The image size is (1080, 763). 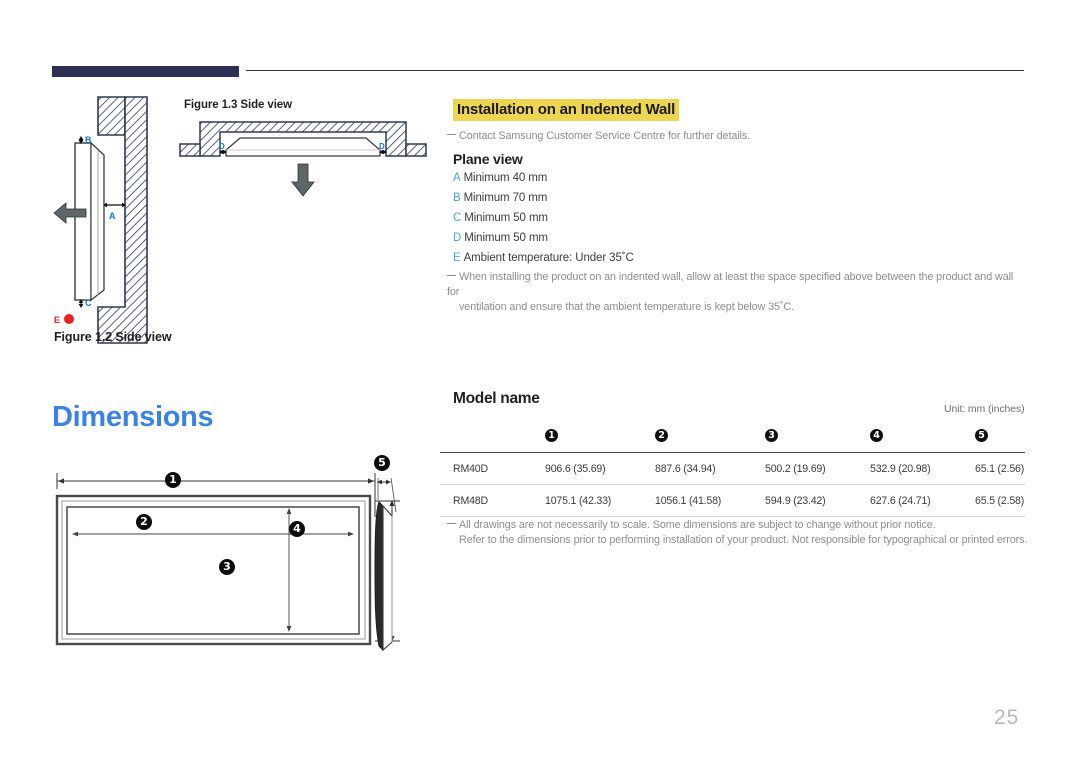 I want to click on figure-1-3-side-view-drawing: D D, so click(x=303, y=160).